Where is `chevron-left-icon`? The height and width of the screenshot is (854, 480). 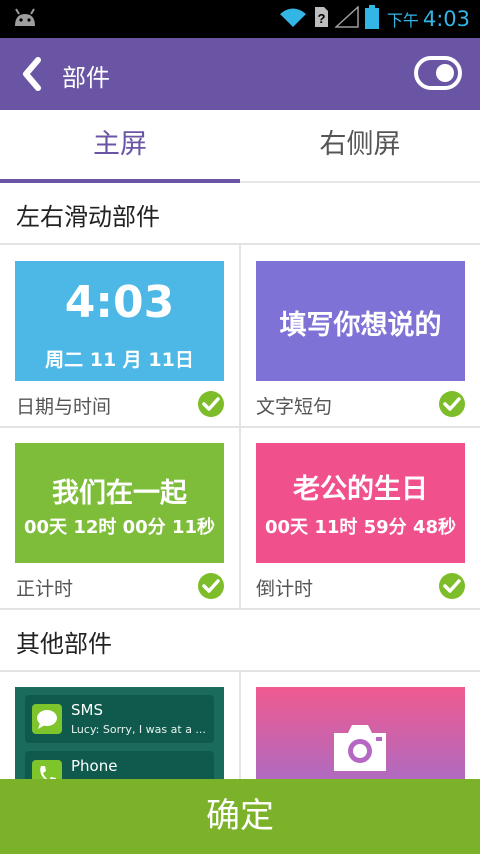 chevron-left-icon is located at coordinates (32, 74).